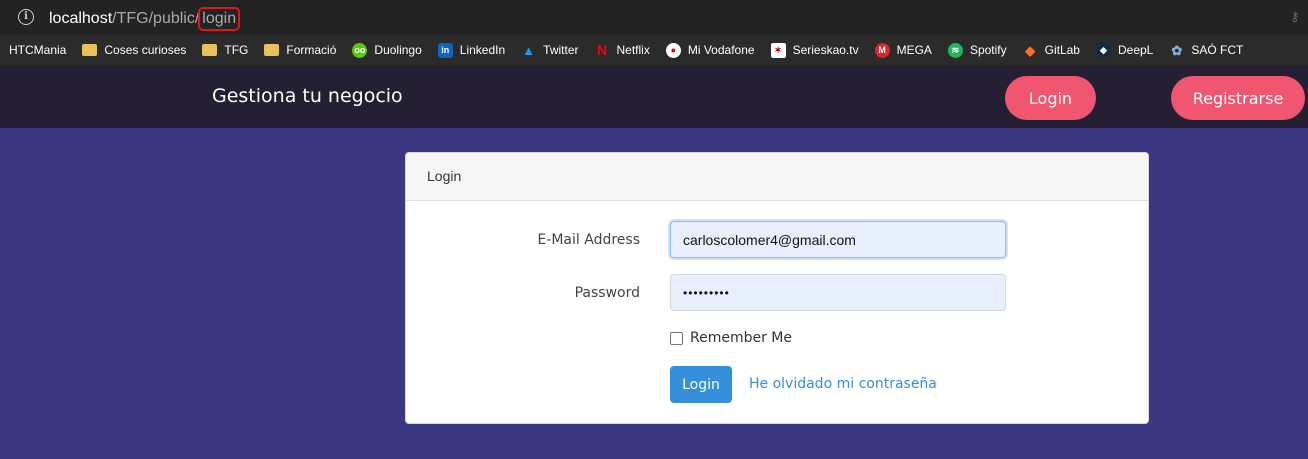 The width and height of the screenshot is (1308, 459). I want to click on bookmark-vodafone: ● Mi Vodafone, so click(710, 50).